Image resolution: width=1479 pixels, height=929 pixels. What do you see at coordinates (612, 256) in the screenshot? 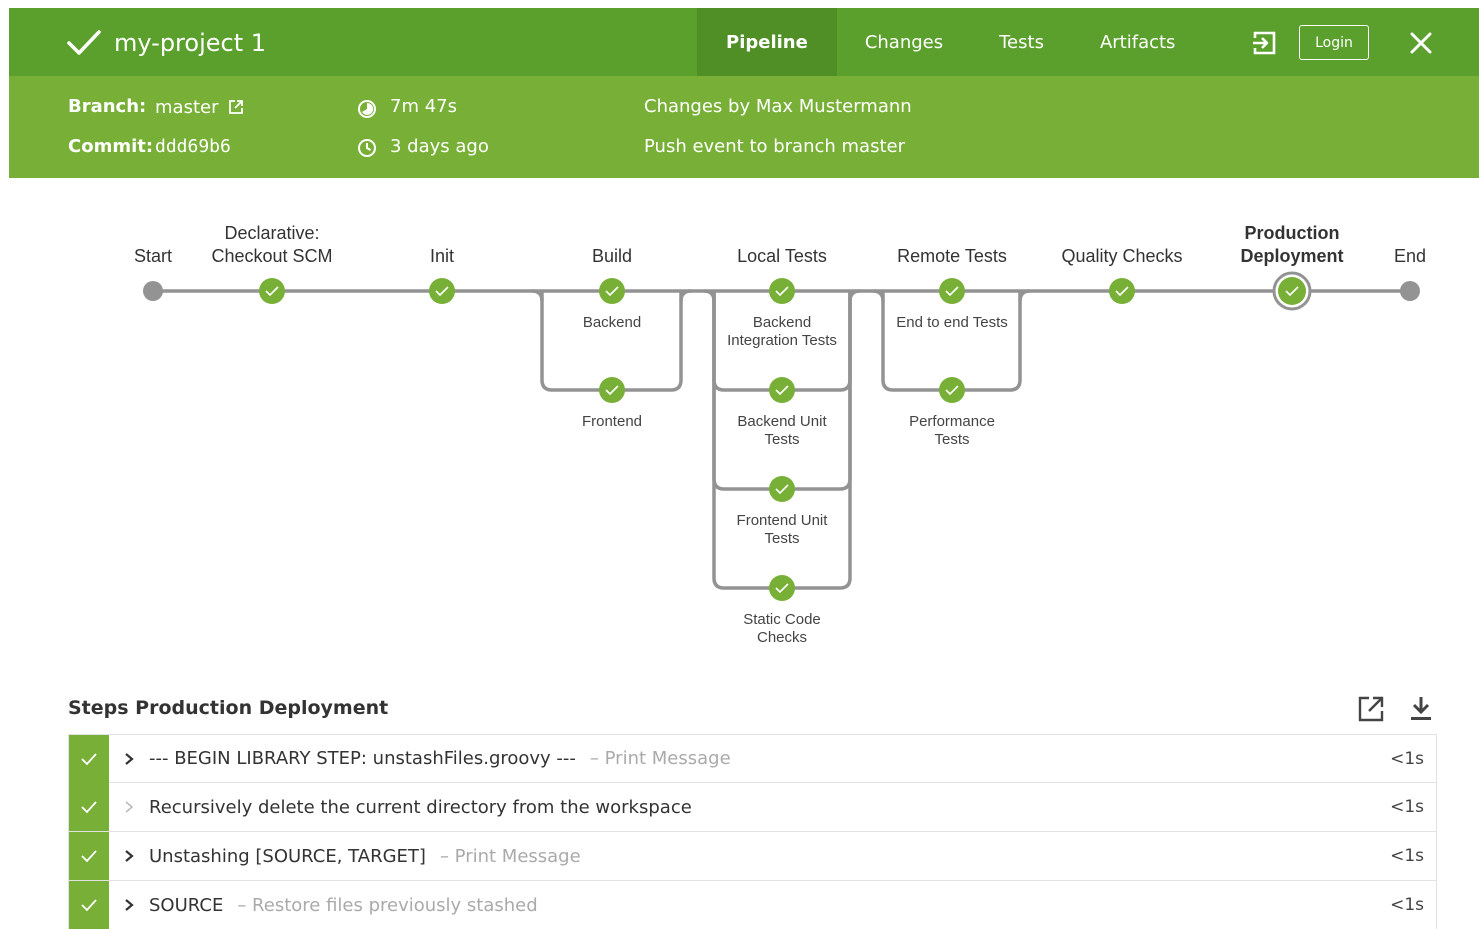
I see `stage-label: Build` at bounding box center [612, 256].